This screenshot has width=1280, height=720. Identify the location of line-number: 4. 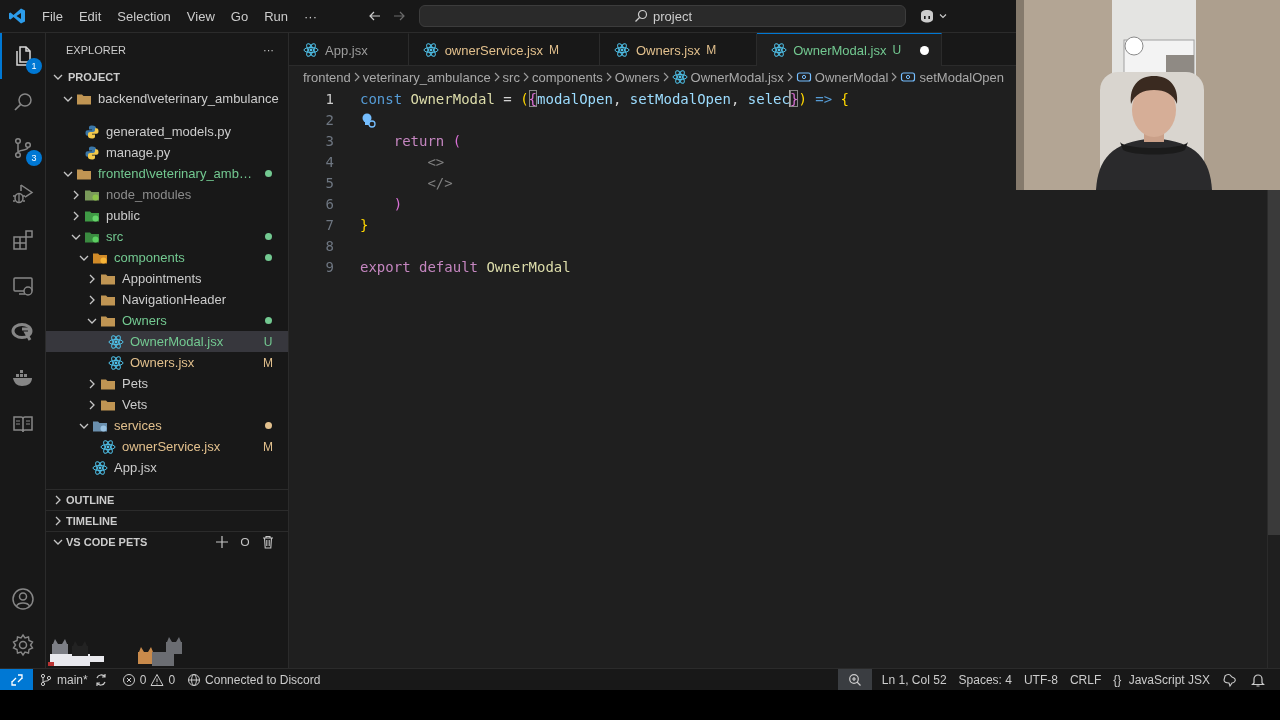
(329, 161).